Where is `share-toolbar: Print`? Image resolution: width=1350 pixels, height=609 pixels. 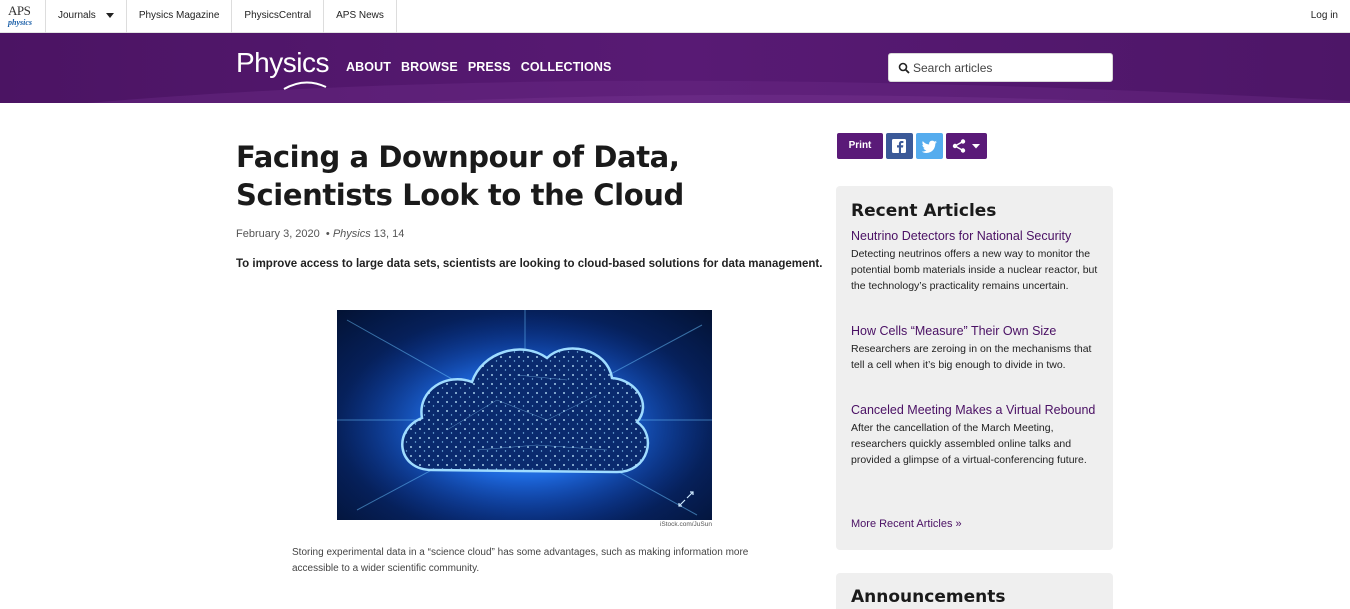 share-toolbar: Print is located at coordinates (912, 146).